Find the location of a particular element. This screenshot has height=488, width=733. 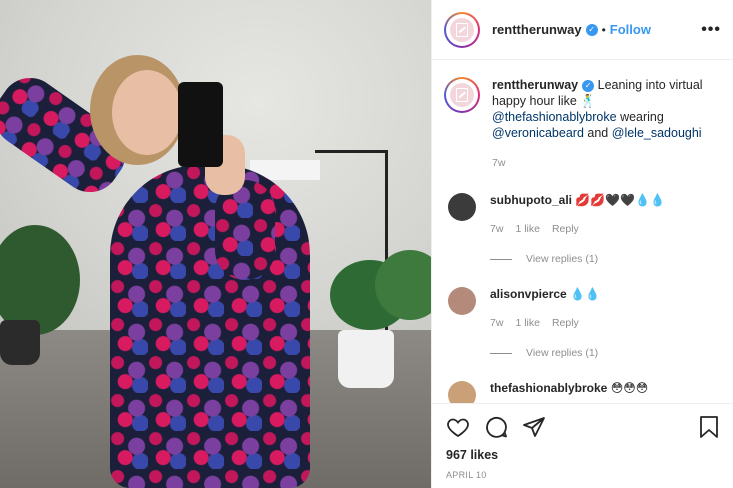

photo-pot-left is located at coordinates (20, 342).